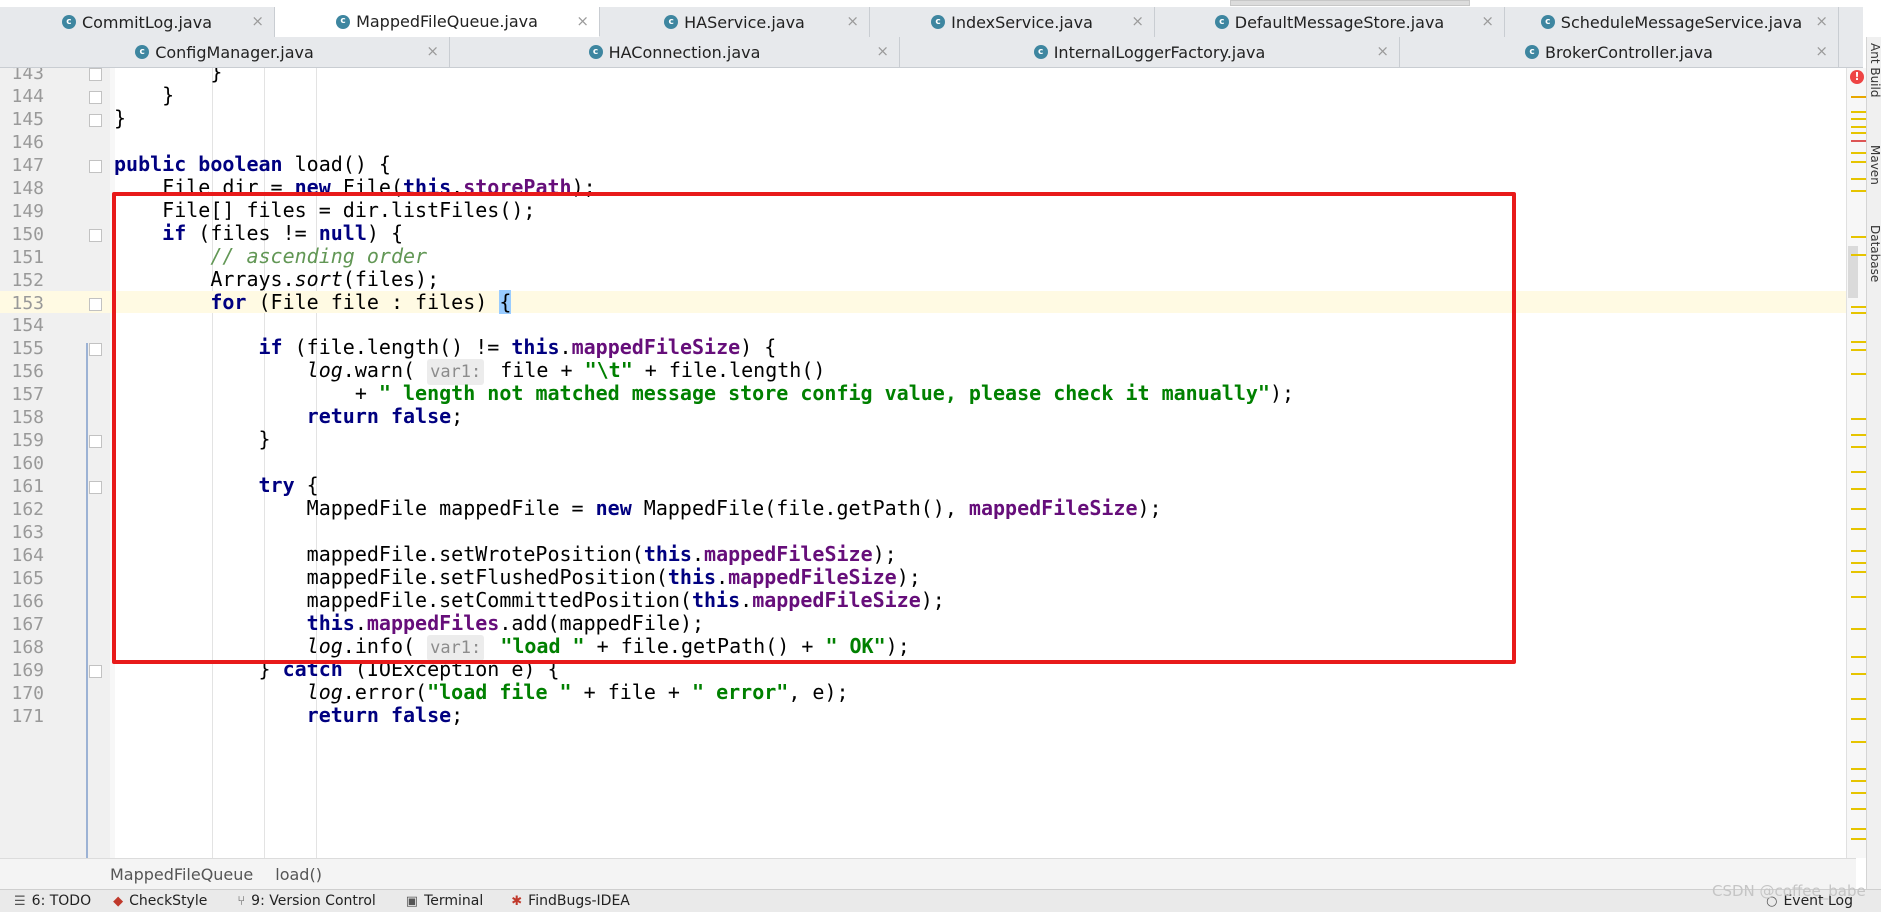 The image size is (1881, 912). I want to click on breadcrumb-method: load(), so click(298, 874).